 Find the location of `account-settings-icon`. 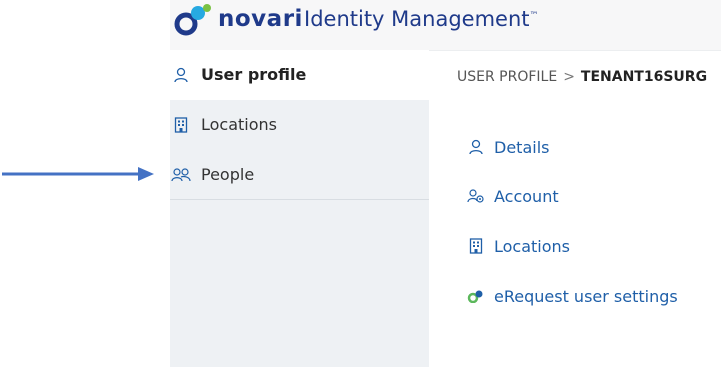

account-settings-icon is located at coordinates (476, 196).